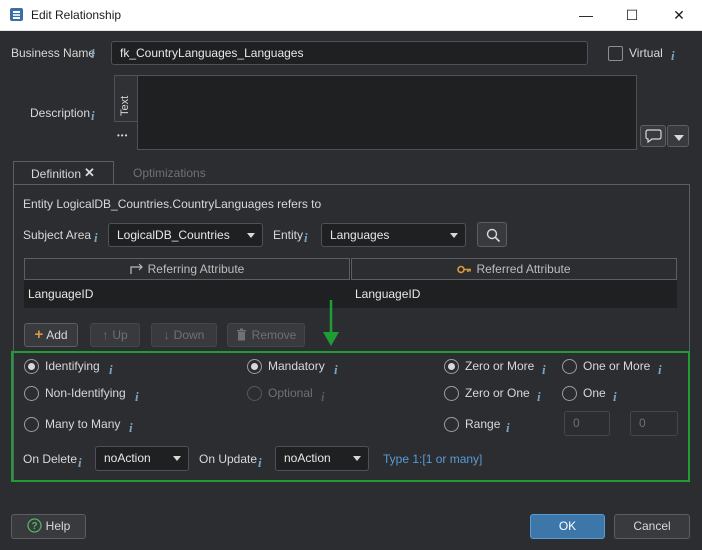 This screenshot has height=550, width=702. What do you see at coordinates (76, 15) in the screenshot?
I see `window-title: Edit Relationship` at bounding box center [76, 15].